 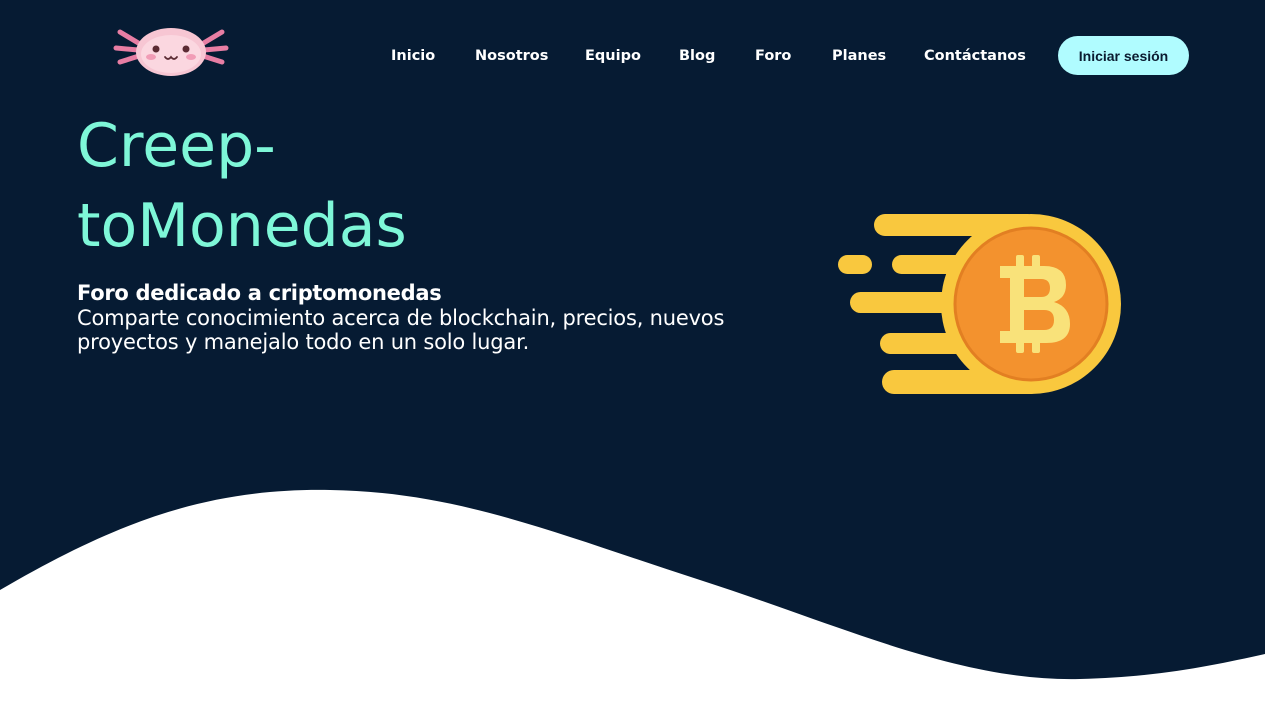 I want to click on login-button: Iniciar sesión, so click(x=1123, y=55).